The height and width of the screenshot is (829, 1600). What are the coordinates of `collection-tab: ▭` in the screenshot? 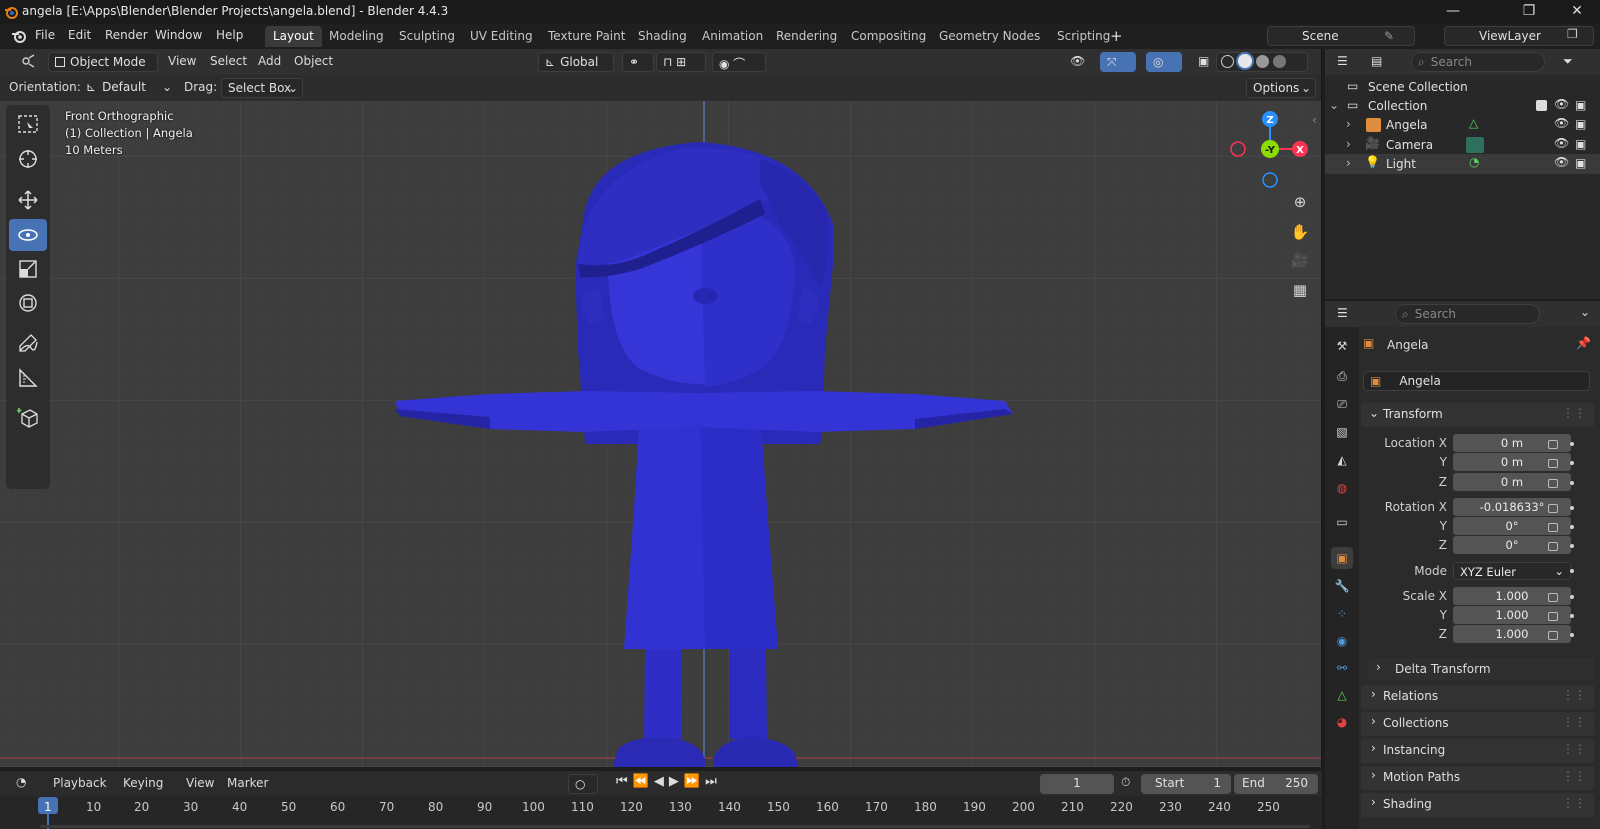 It's located at (1342, 522).